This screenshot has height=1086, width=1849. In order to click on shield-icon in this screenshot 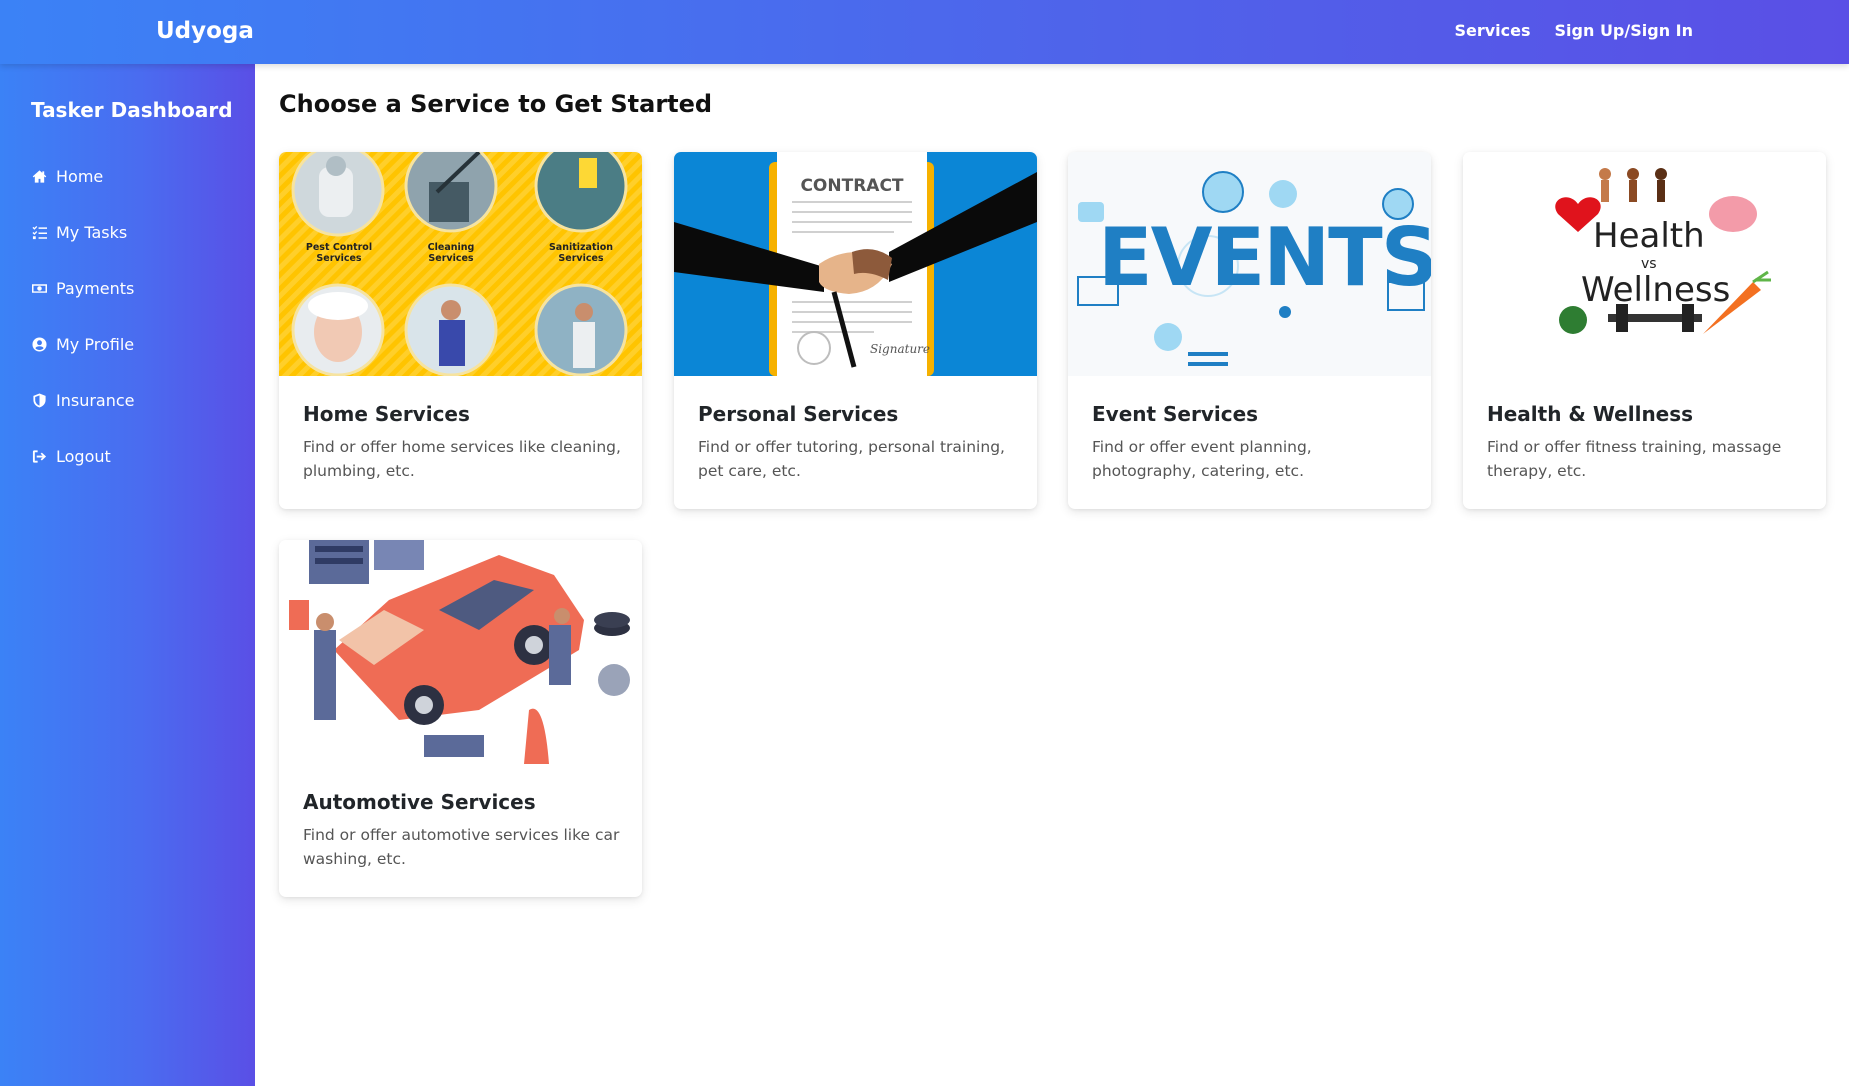, I will do `click(39, 400)`.